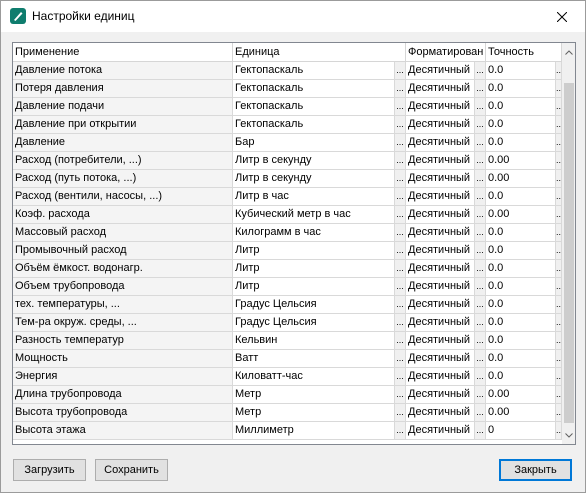  What do you see at coordinates (535, 470) in the screenshot?
I see `close-button: Закрыть` at bounding box center [535, 470].